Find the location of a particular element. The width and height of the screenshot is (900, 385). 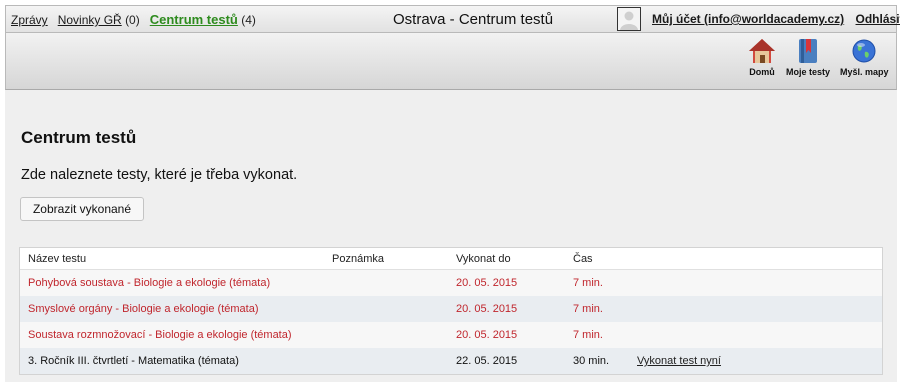

my-tests-button: Moje testy is located at coordinates (808, 57).